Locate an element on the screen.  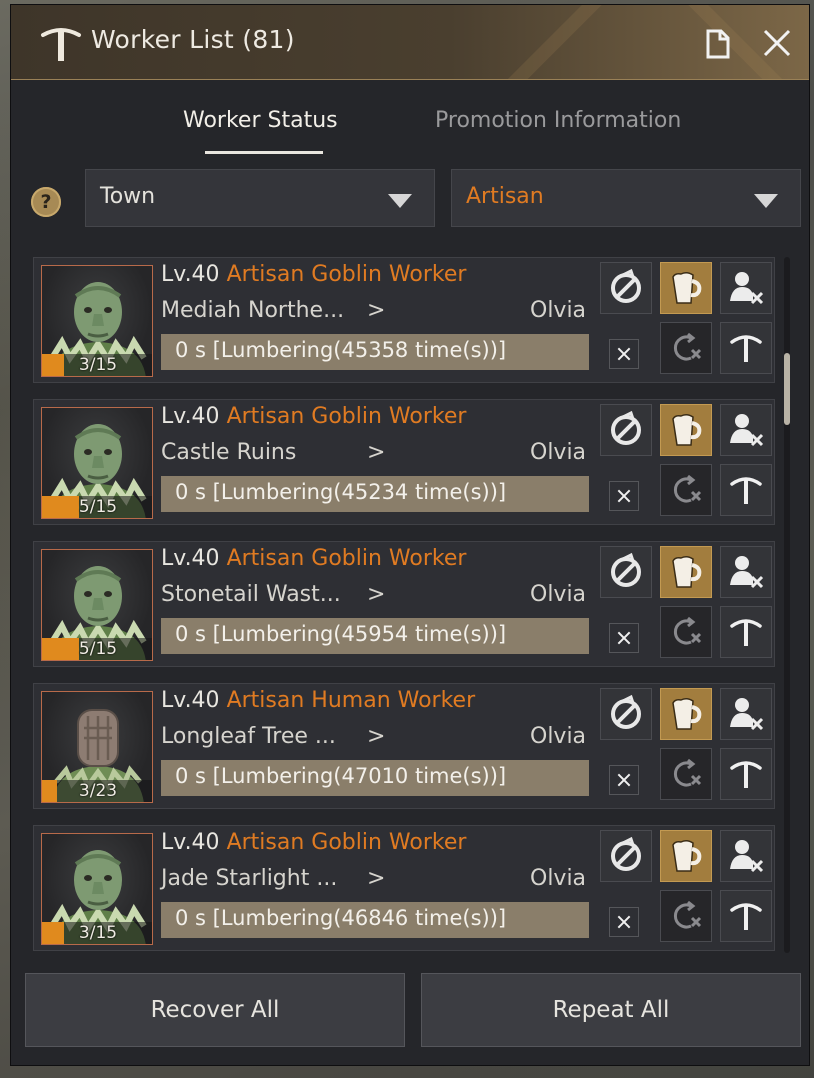
footer: Recover All Repeat All is located at coordinates (413, 1011).